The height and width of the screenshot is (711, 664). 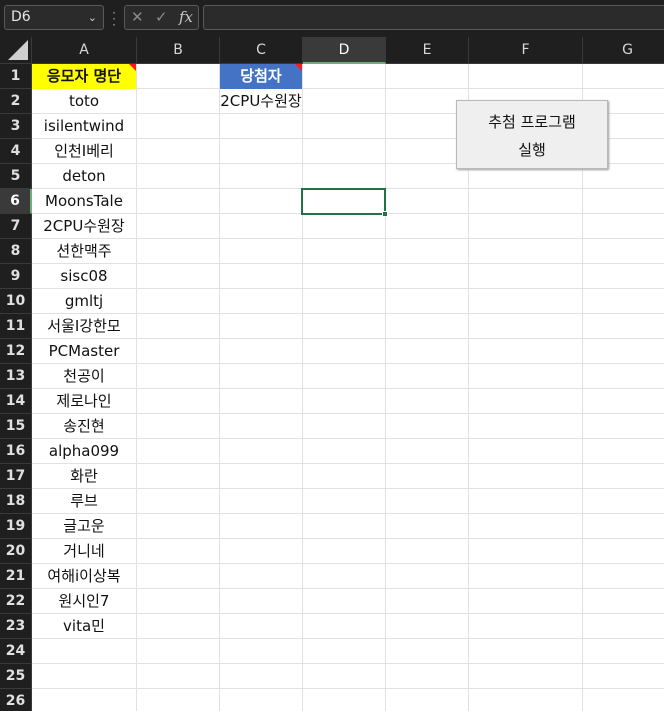 What do you see at coordinates (84, 50) in the screenshot?
I see `column-header-a: A` at bounding box center [84, 50].